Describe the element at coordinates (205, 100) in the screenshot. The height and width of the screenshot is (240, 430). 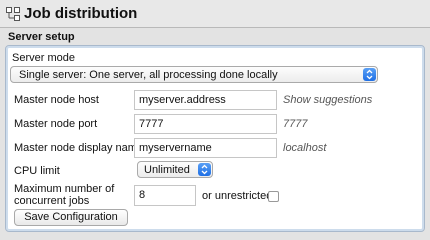
I see `master-host-input: myserver.address` at that location.